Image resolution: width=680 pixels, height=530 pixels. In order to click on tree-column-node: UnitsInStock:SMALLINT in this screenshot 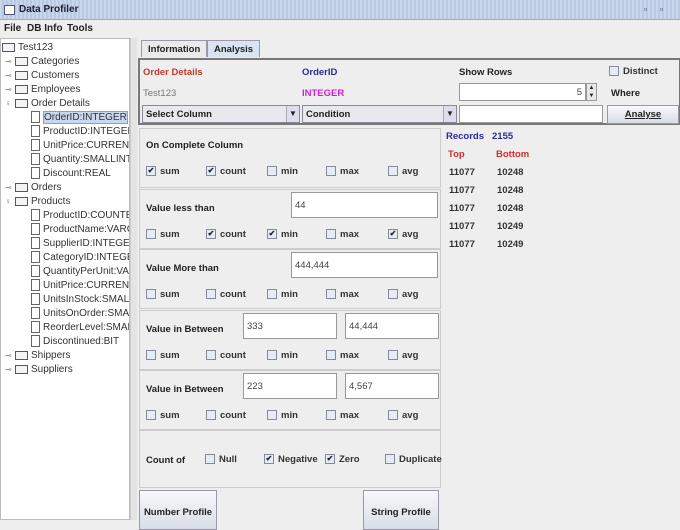, I will do `click(80, 300)`.